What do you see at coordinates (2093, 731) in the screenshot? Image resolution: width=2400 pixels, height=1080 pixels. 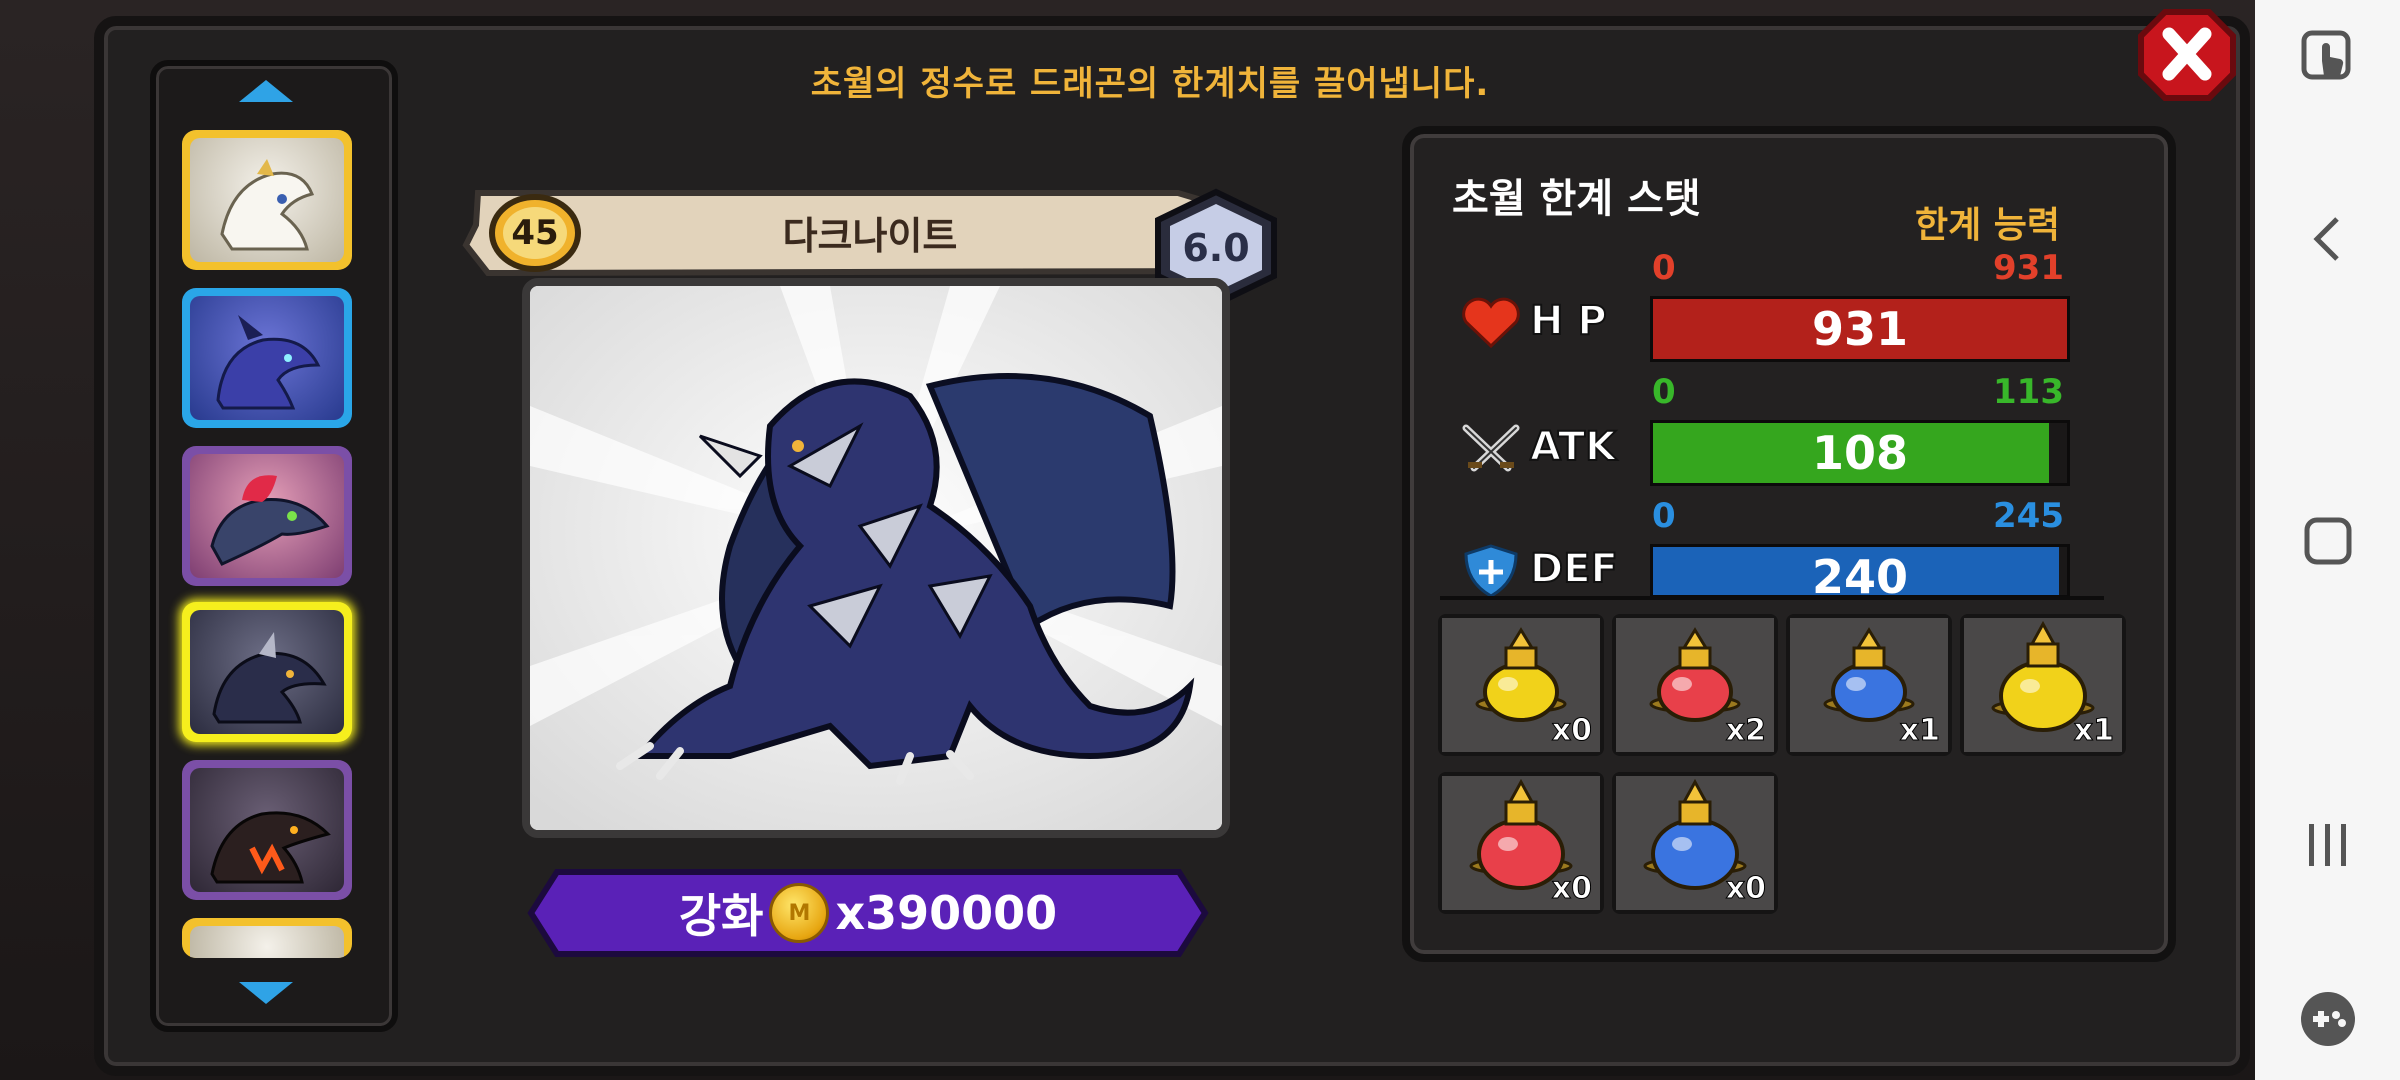 I see `potion-count-4: x1` at bounding box center [2093, 731].